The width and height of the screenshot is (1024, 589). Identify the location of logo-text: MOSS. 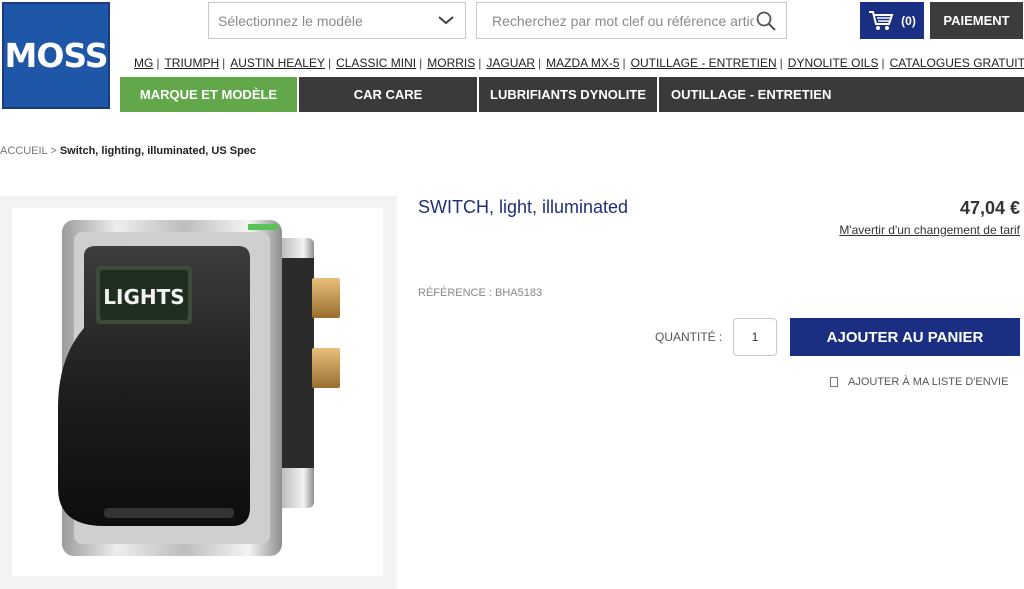
(56, 55).